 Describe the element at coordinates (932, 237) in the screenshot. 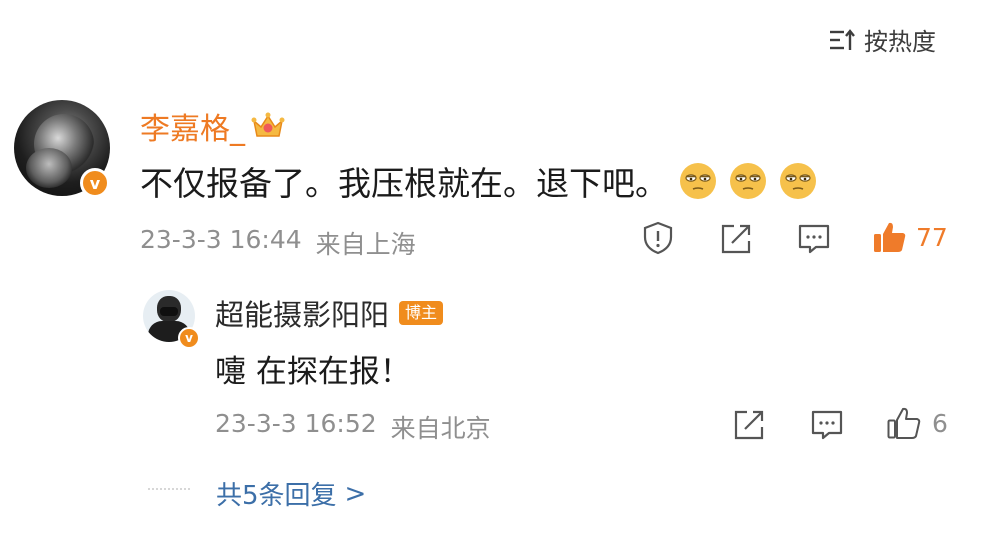

I see `like-count: 77` at that location.